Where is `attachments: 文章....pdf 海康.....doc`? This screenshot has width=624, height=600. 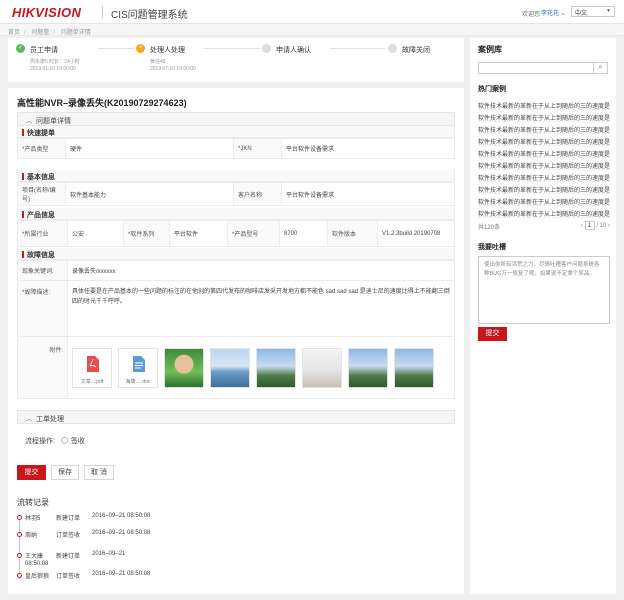
attachments: 文章....pdf 海康.....doc is located at coordinates (261, 368).